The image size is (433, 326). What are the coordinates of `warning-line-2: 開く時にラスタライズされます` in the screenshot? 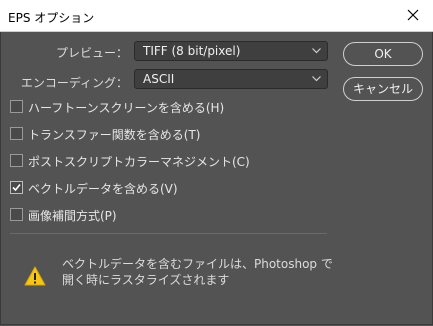 It's located at (146, 280).